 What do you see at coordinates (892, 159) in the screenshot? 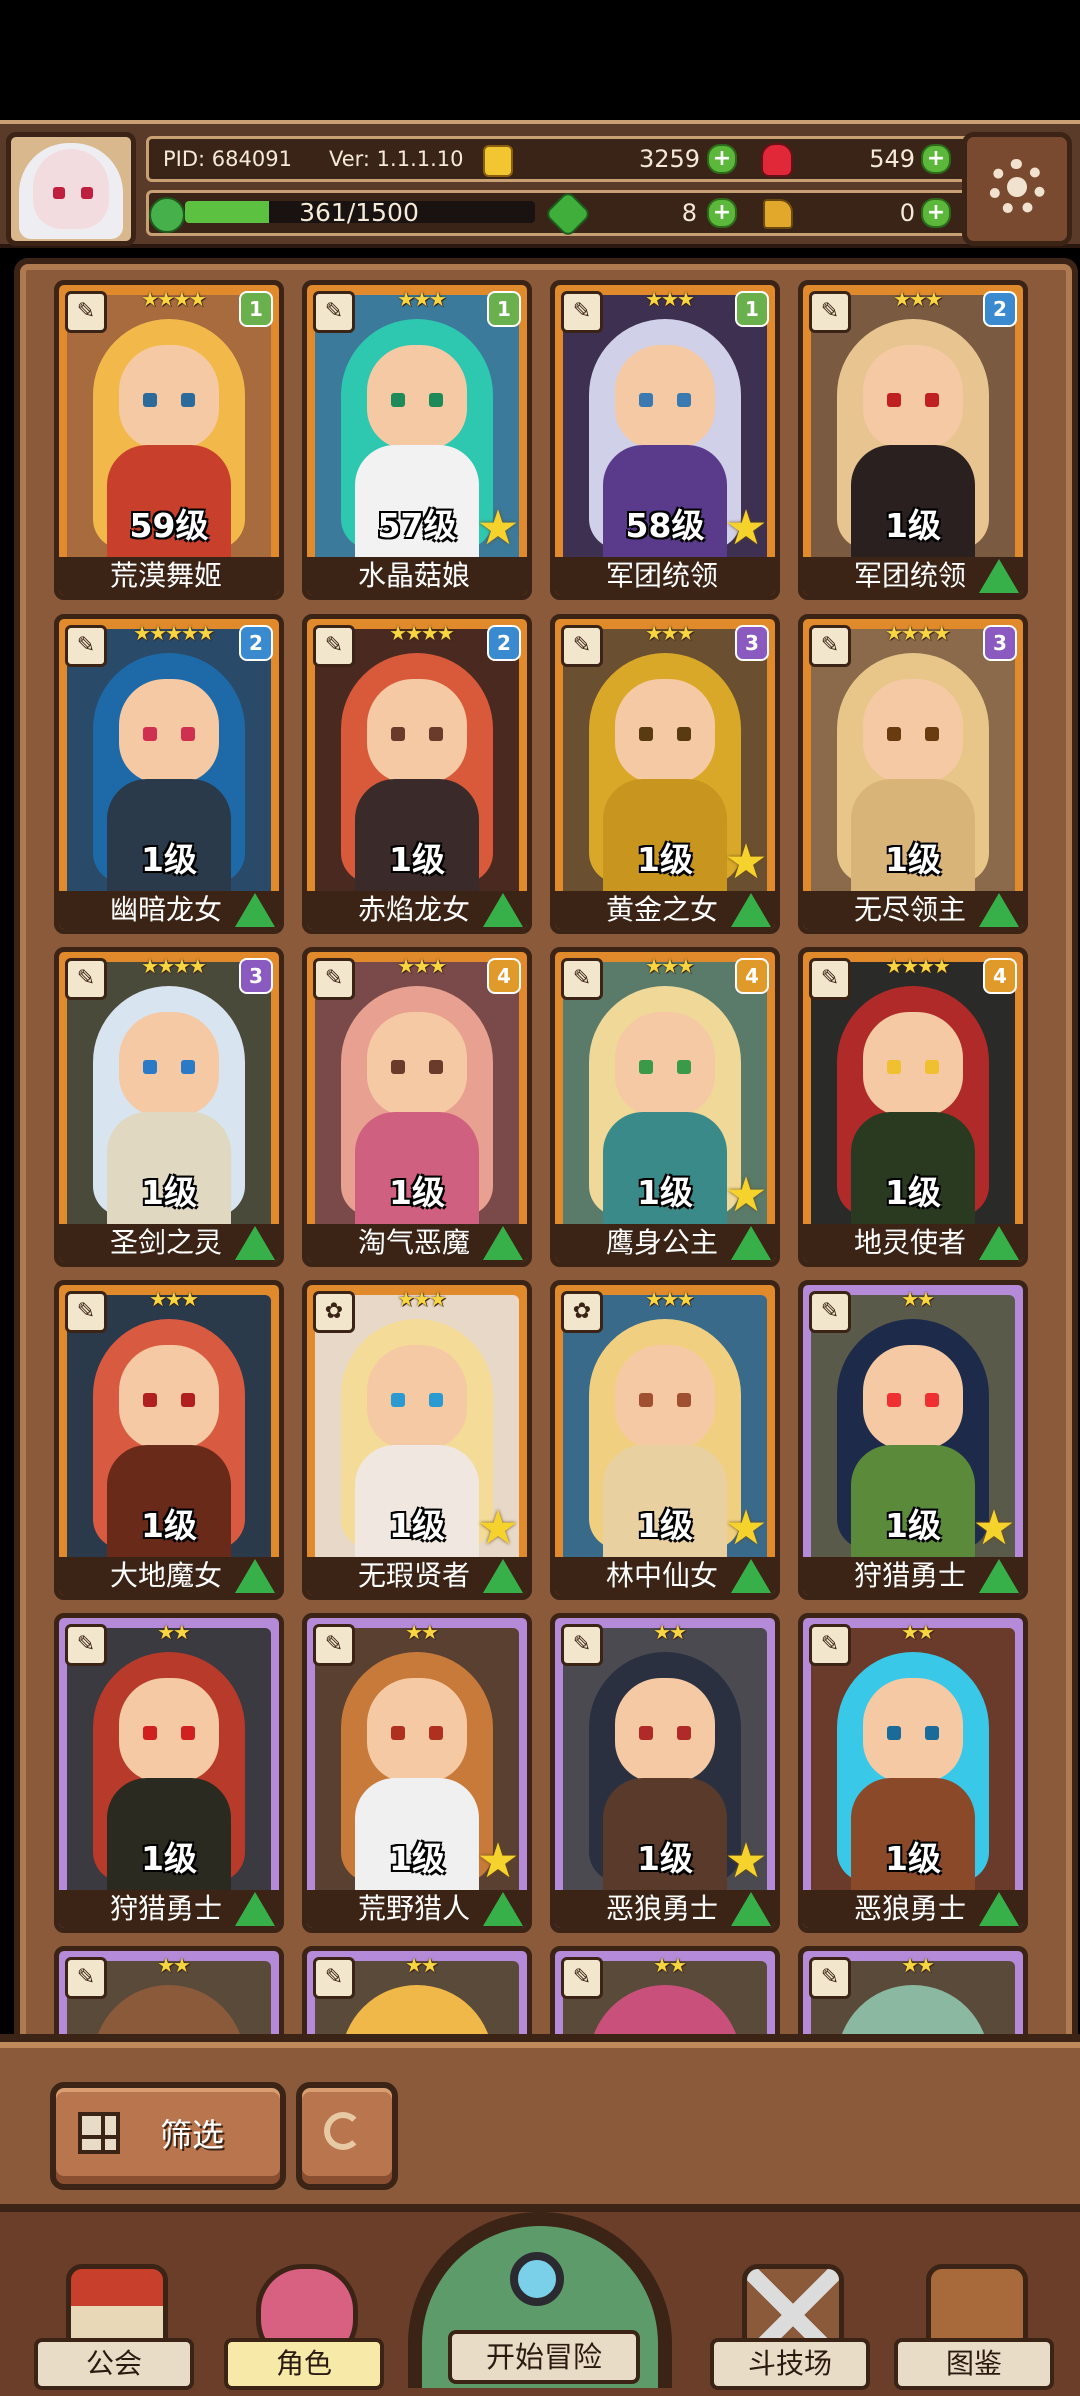
I see `gem-count: 549` at bounding box center [892, 159].